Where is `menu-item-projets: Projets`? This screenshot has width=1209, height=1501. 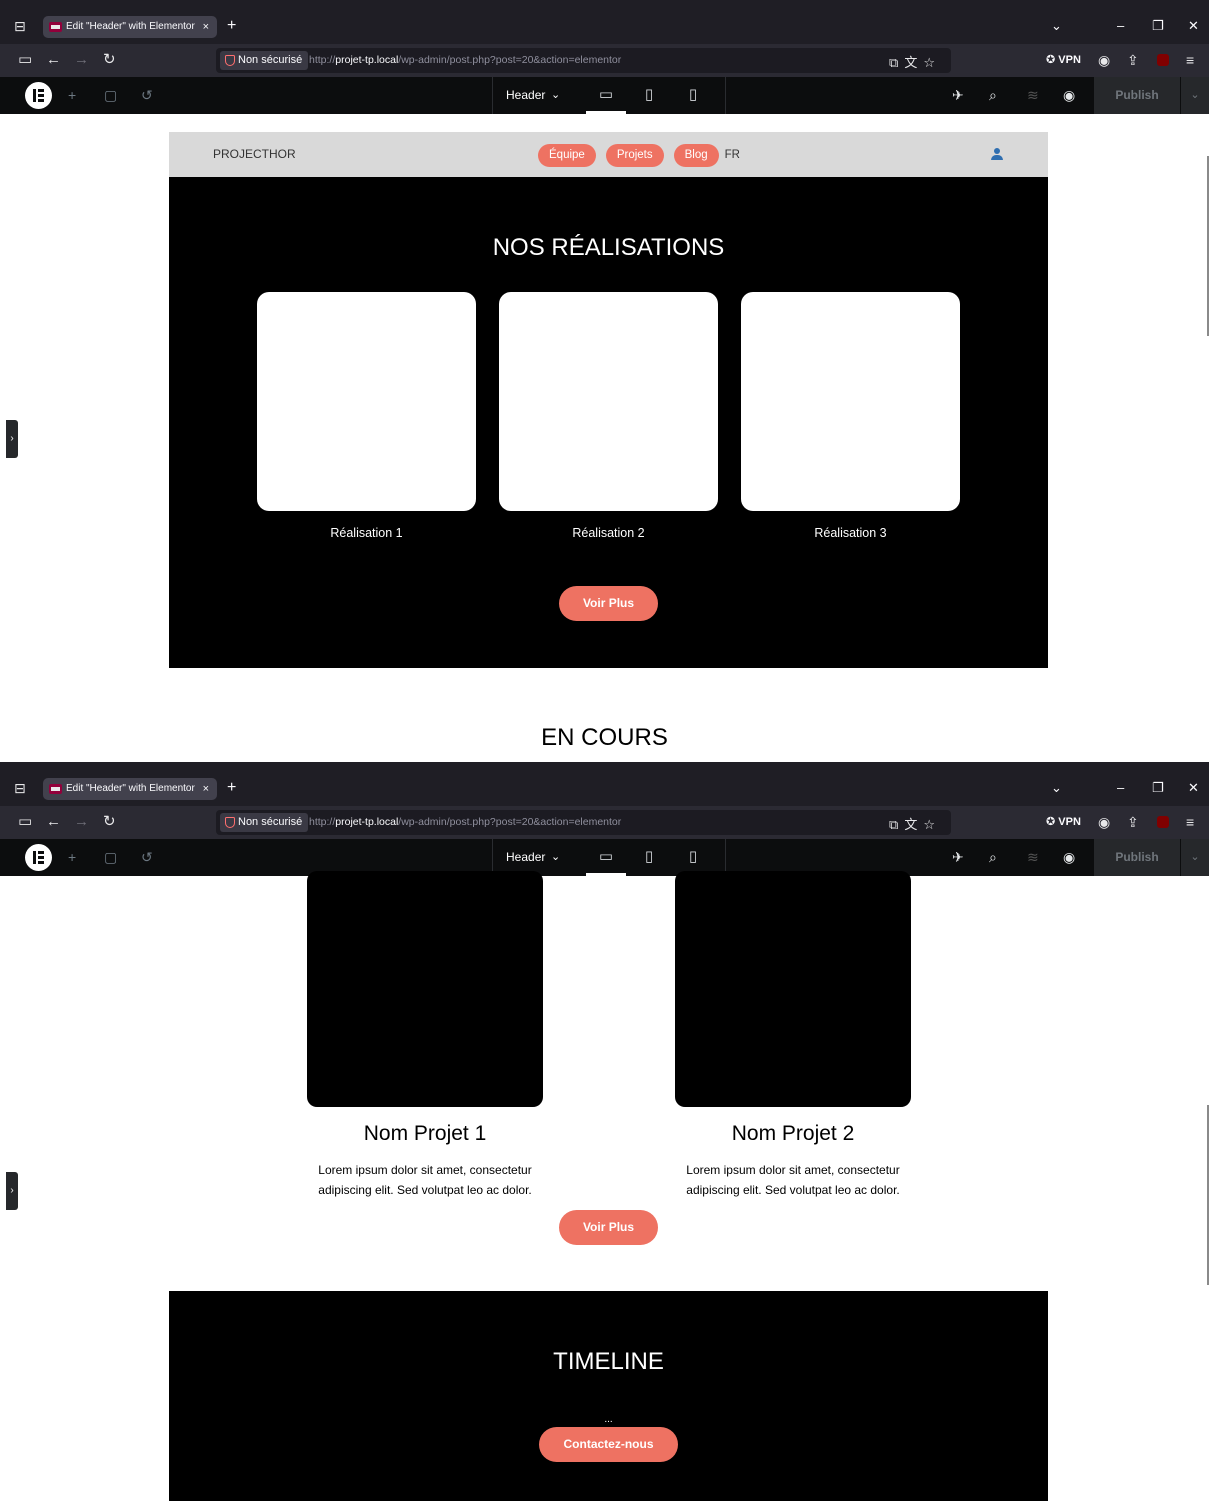 menu-item-projets: Projets is located at coordinates (634, 155).